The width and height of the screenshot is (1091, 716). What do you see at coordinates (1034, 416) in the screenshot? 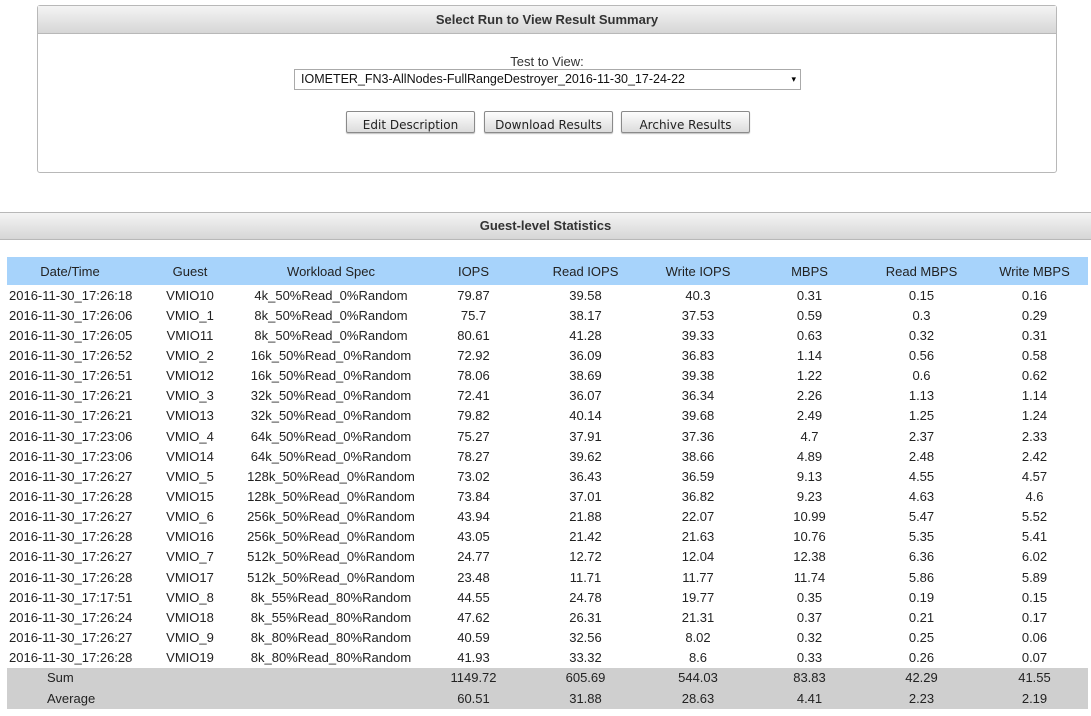
I see `table-cell: 1.24` at bounding box center [1034, 416].